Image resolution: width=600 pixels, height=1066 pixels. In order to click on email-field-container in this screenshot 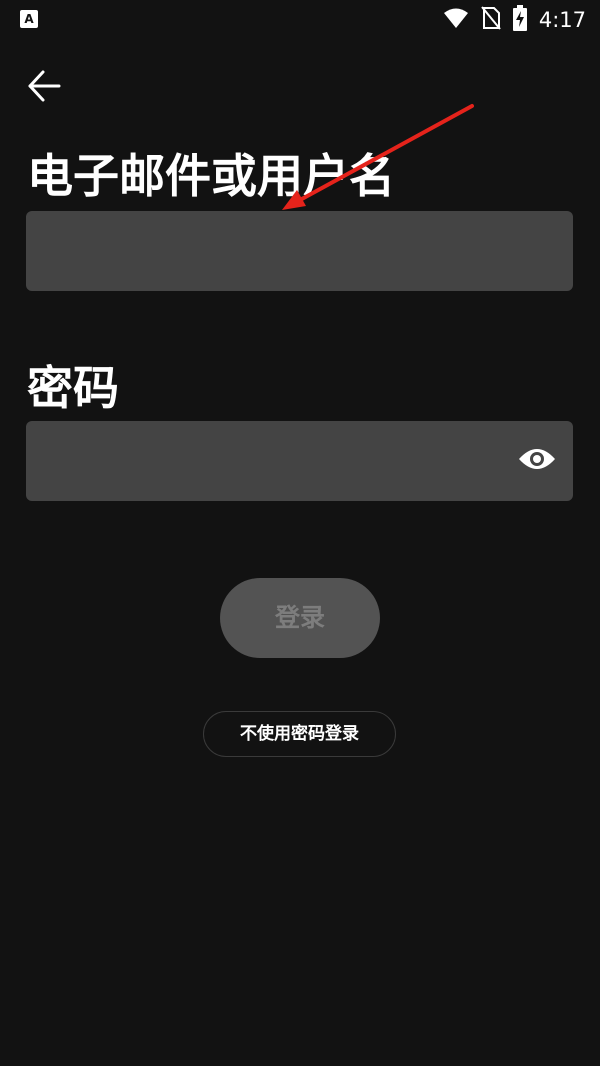, I will do `click(299, 252)`.